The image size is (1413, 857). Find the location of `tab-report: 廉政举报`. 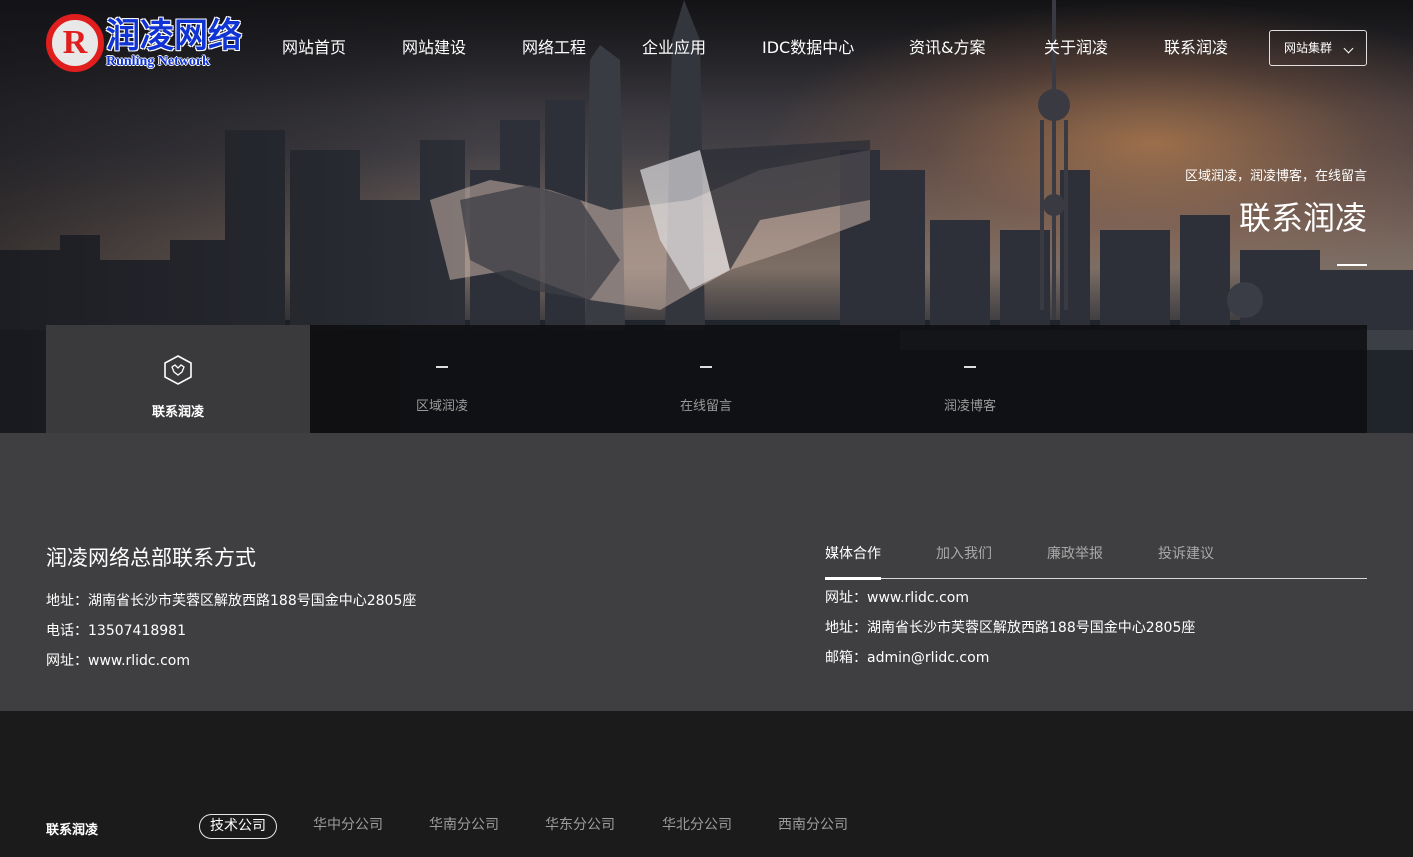

tab-report: 廉政举报 is located at coordinates (1075, 553).